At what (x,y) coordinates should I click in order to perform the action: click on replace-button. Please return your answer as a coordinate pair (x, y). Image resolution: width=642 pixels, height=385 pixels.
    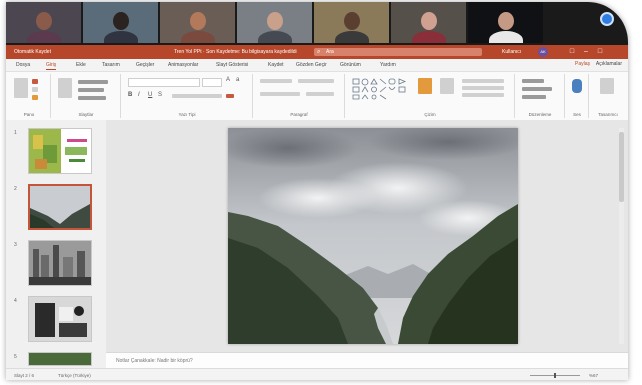
    Looking at the image, I should click on (537, 89).